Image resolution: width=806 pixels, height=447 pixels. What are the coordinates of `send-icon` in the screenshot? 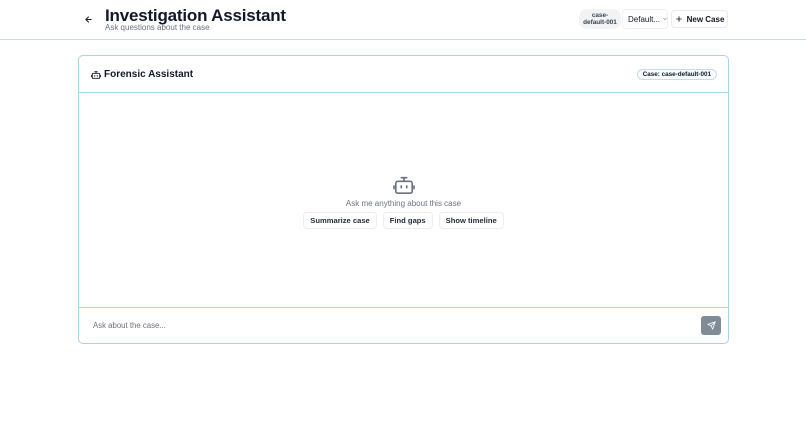 It's located at (711, 325).